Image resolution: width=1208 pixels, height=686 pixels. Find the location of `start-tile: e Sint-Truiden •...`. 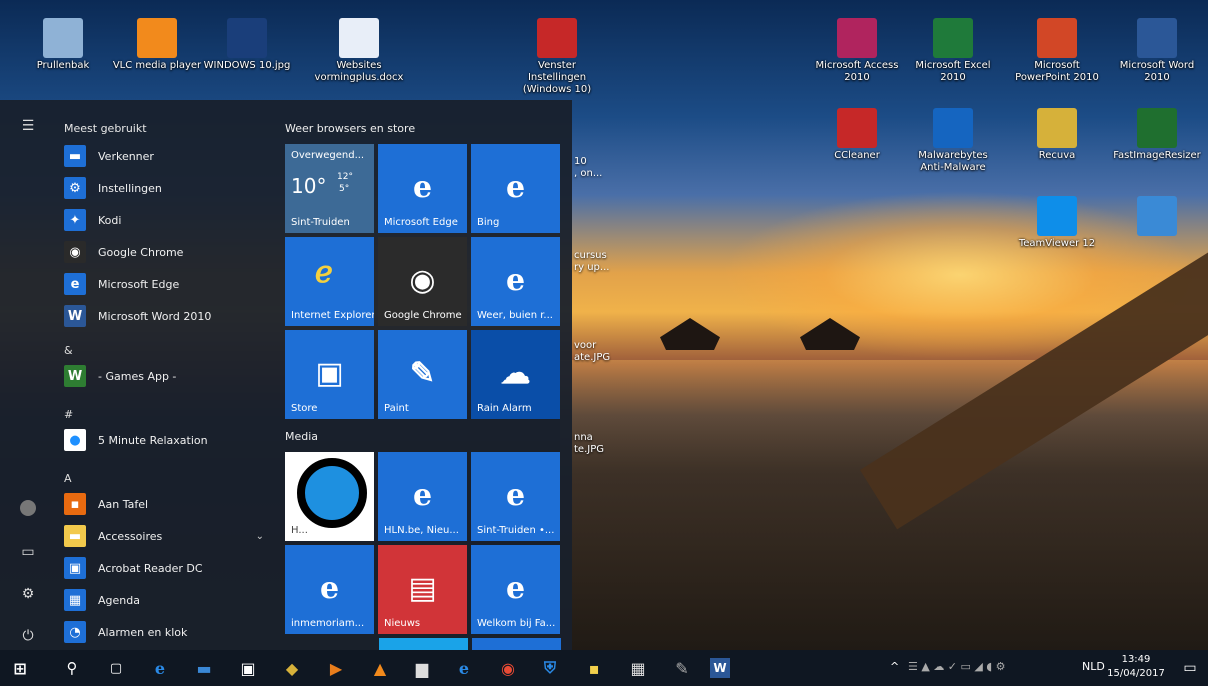

start-tile: e Sint-Truiden •... is located at coordinates (515, 496).